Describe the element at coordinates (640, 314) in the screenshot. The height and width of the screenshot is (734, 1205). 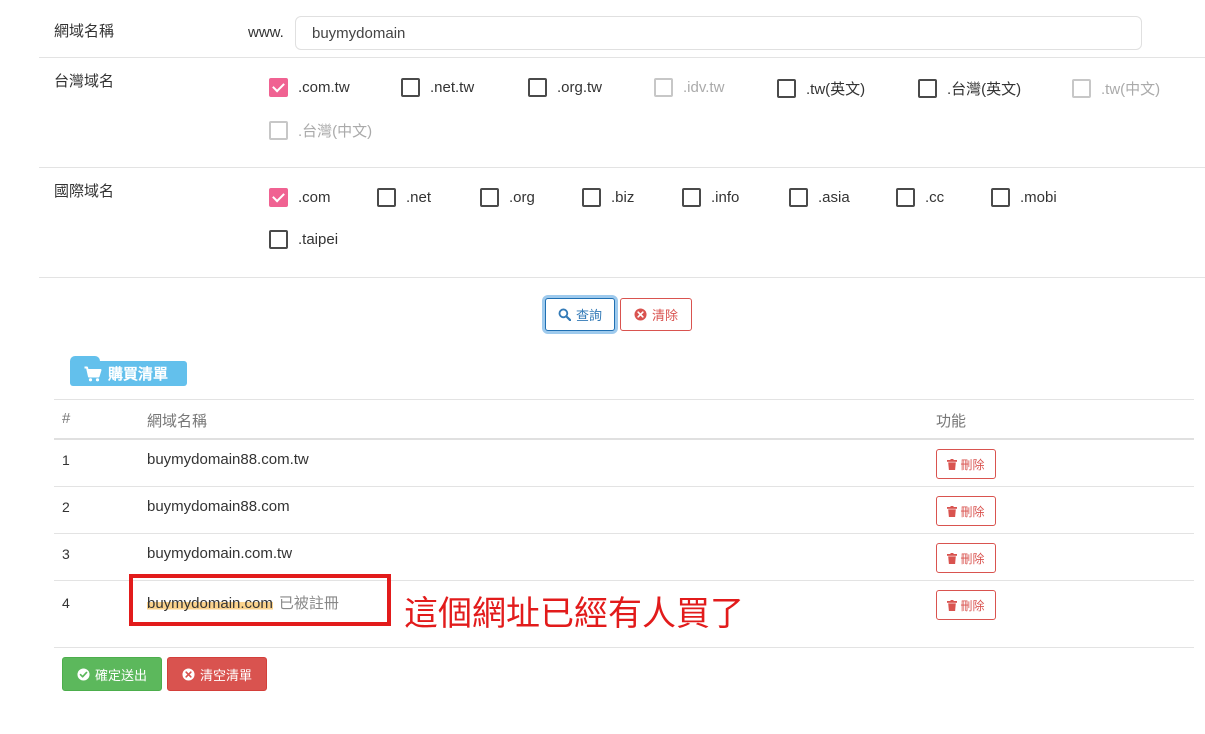
I see `times-circle-icon` at that location.